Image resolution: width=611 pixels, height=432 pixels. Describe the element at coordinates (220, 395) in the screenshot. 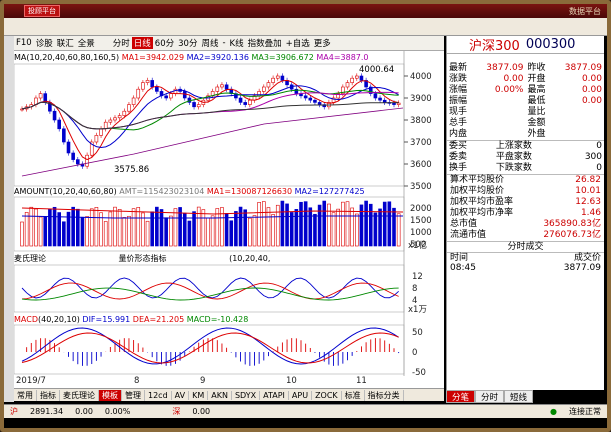

I see `tab-akn: AKN` at that location.